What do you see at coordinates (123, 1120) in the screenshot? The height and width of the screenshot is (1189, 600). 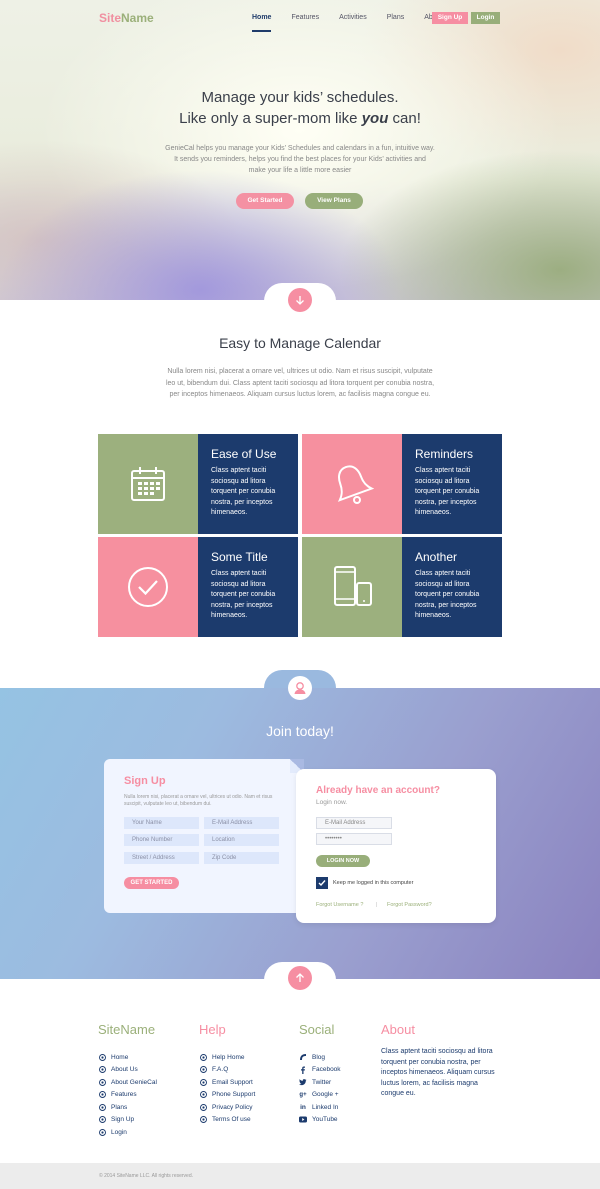 I see `footer-link-label: Sign Up` at bounding box center [123, 1120].